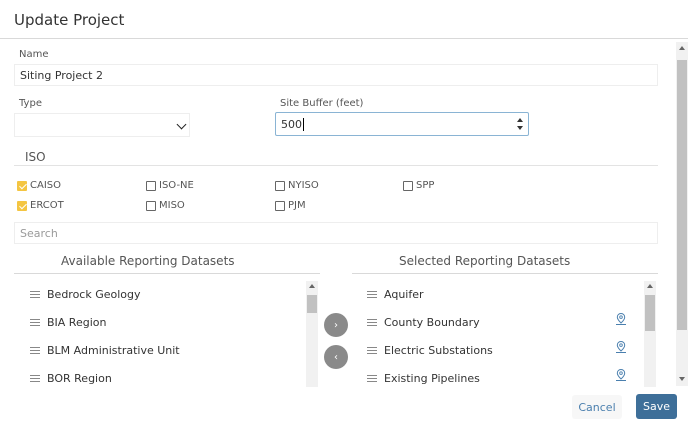 This screenshot has width=688, height=424. I want to click on iso-checkbox-miso: MISO, so click(165, 205).